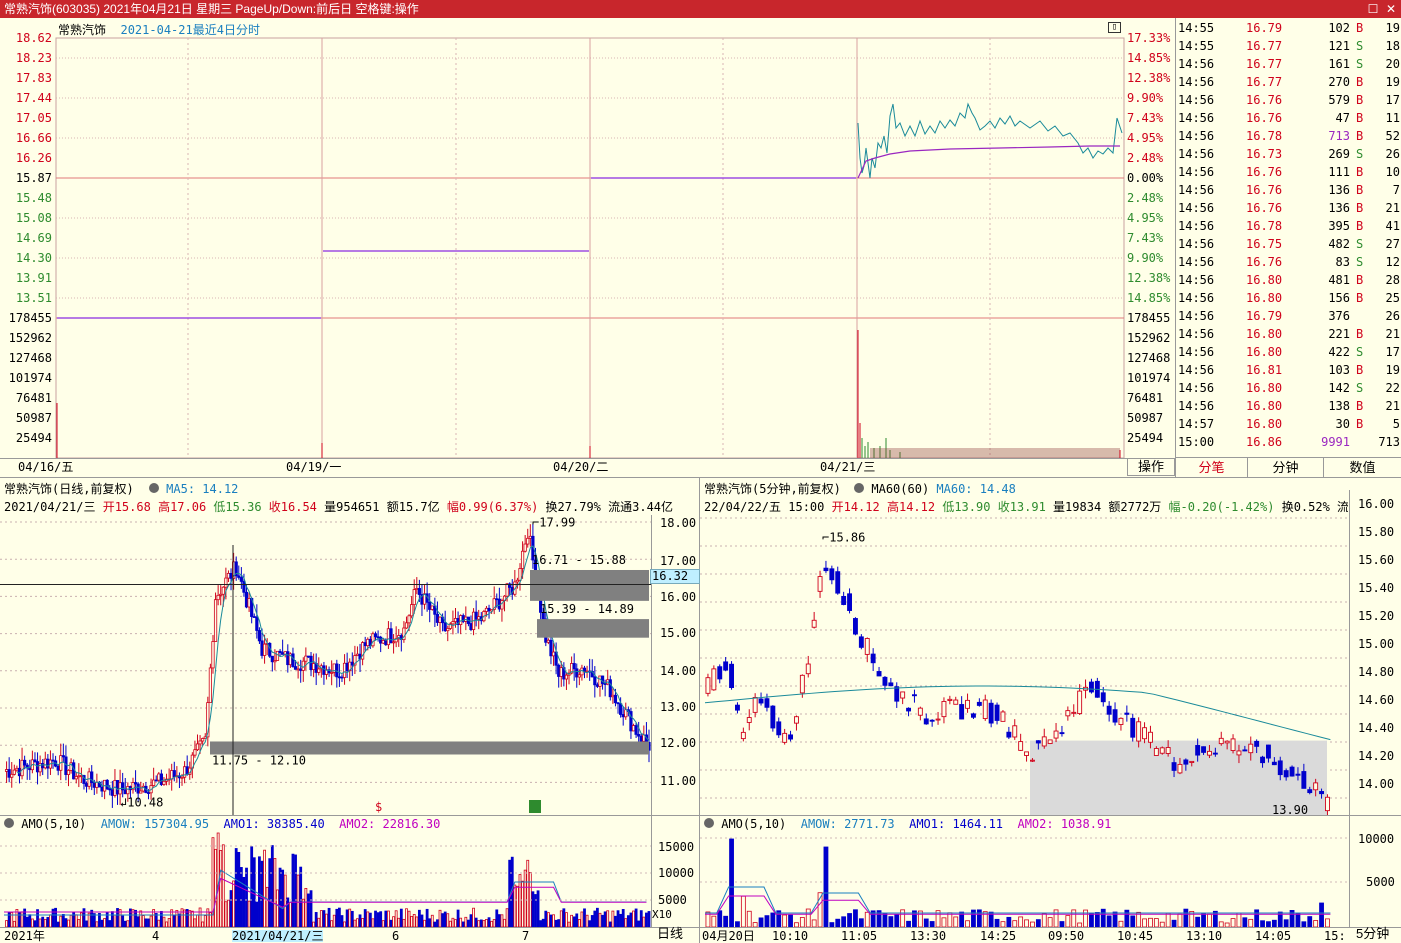 This screenshot has height=943, width=1401. Describe the element at coordinates (641, 507) in the screenshot. I see `info-field: 流通3.44亿` at that location.